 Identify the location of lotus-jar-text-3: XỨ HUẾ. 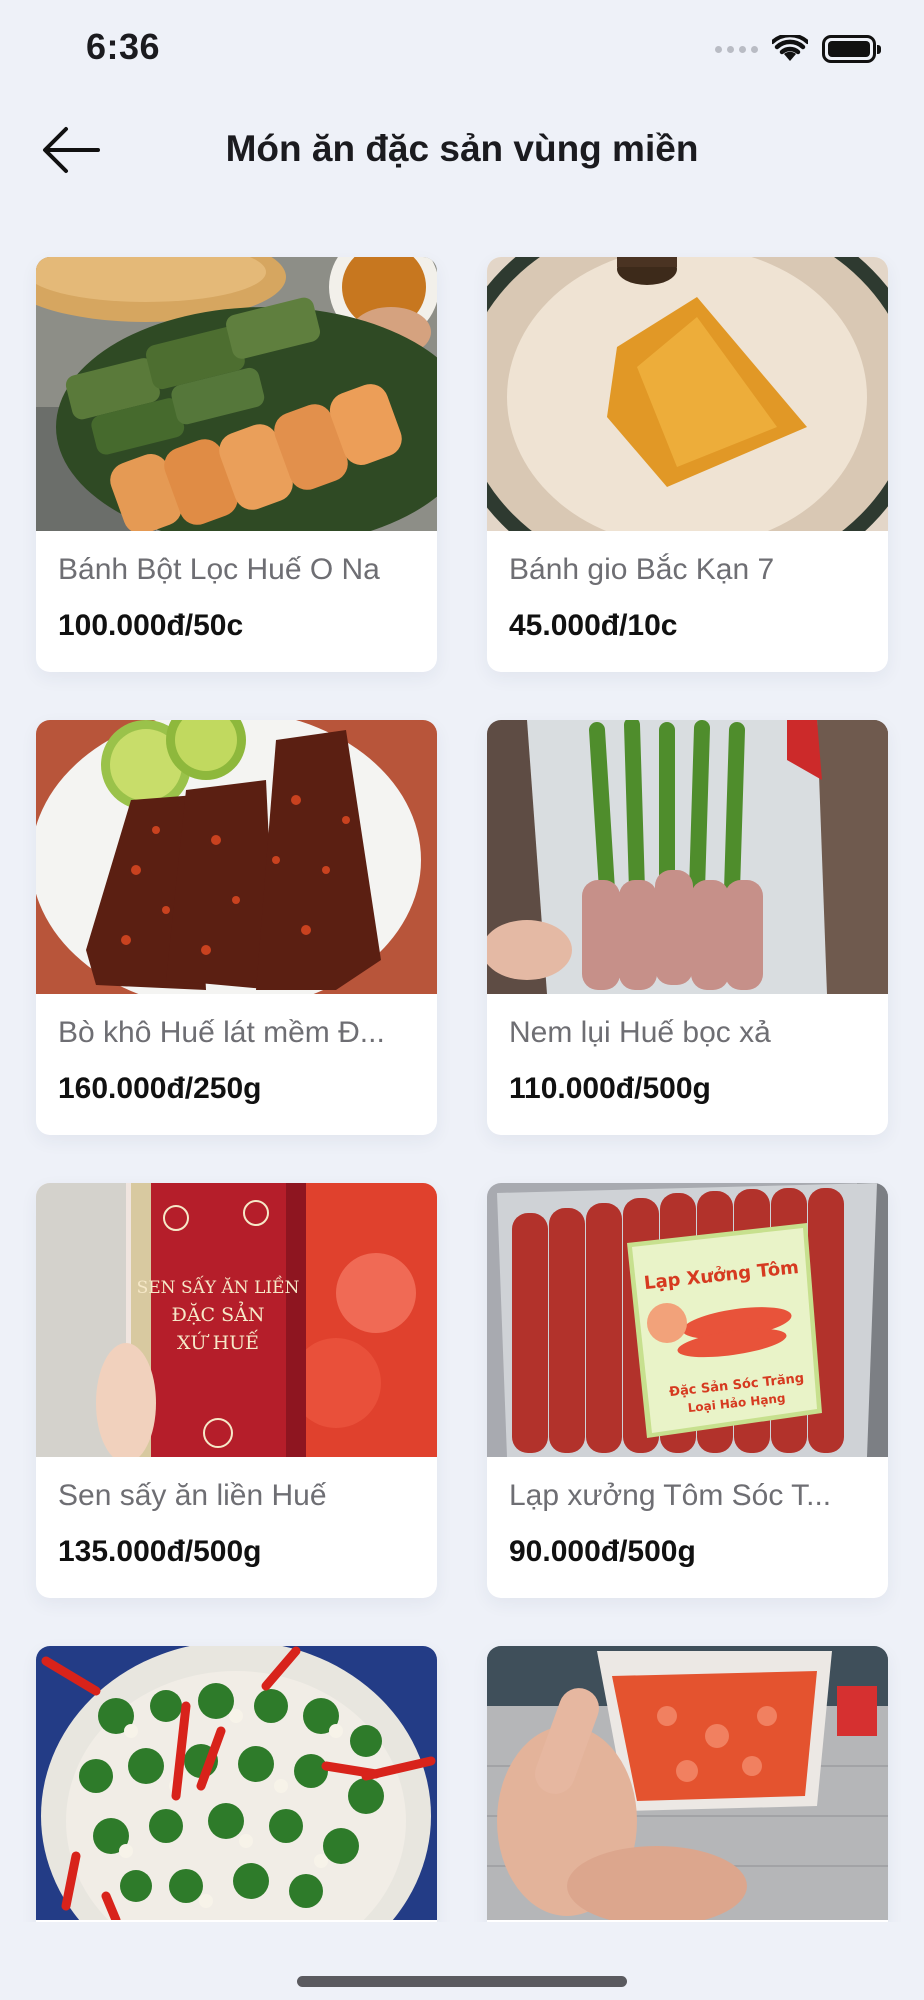
(218, 1341).